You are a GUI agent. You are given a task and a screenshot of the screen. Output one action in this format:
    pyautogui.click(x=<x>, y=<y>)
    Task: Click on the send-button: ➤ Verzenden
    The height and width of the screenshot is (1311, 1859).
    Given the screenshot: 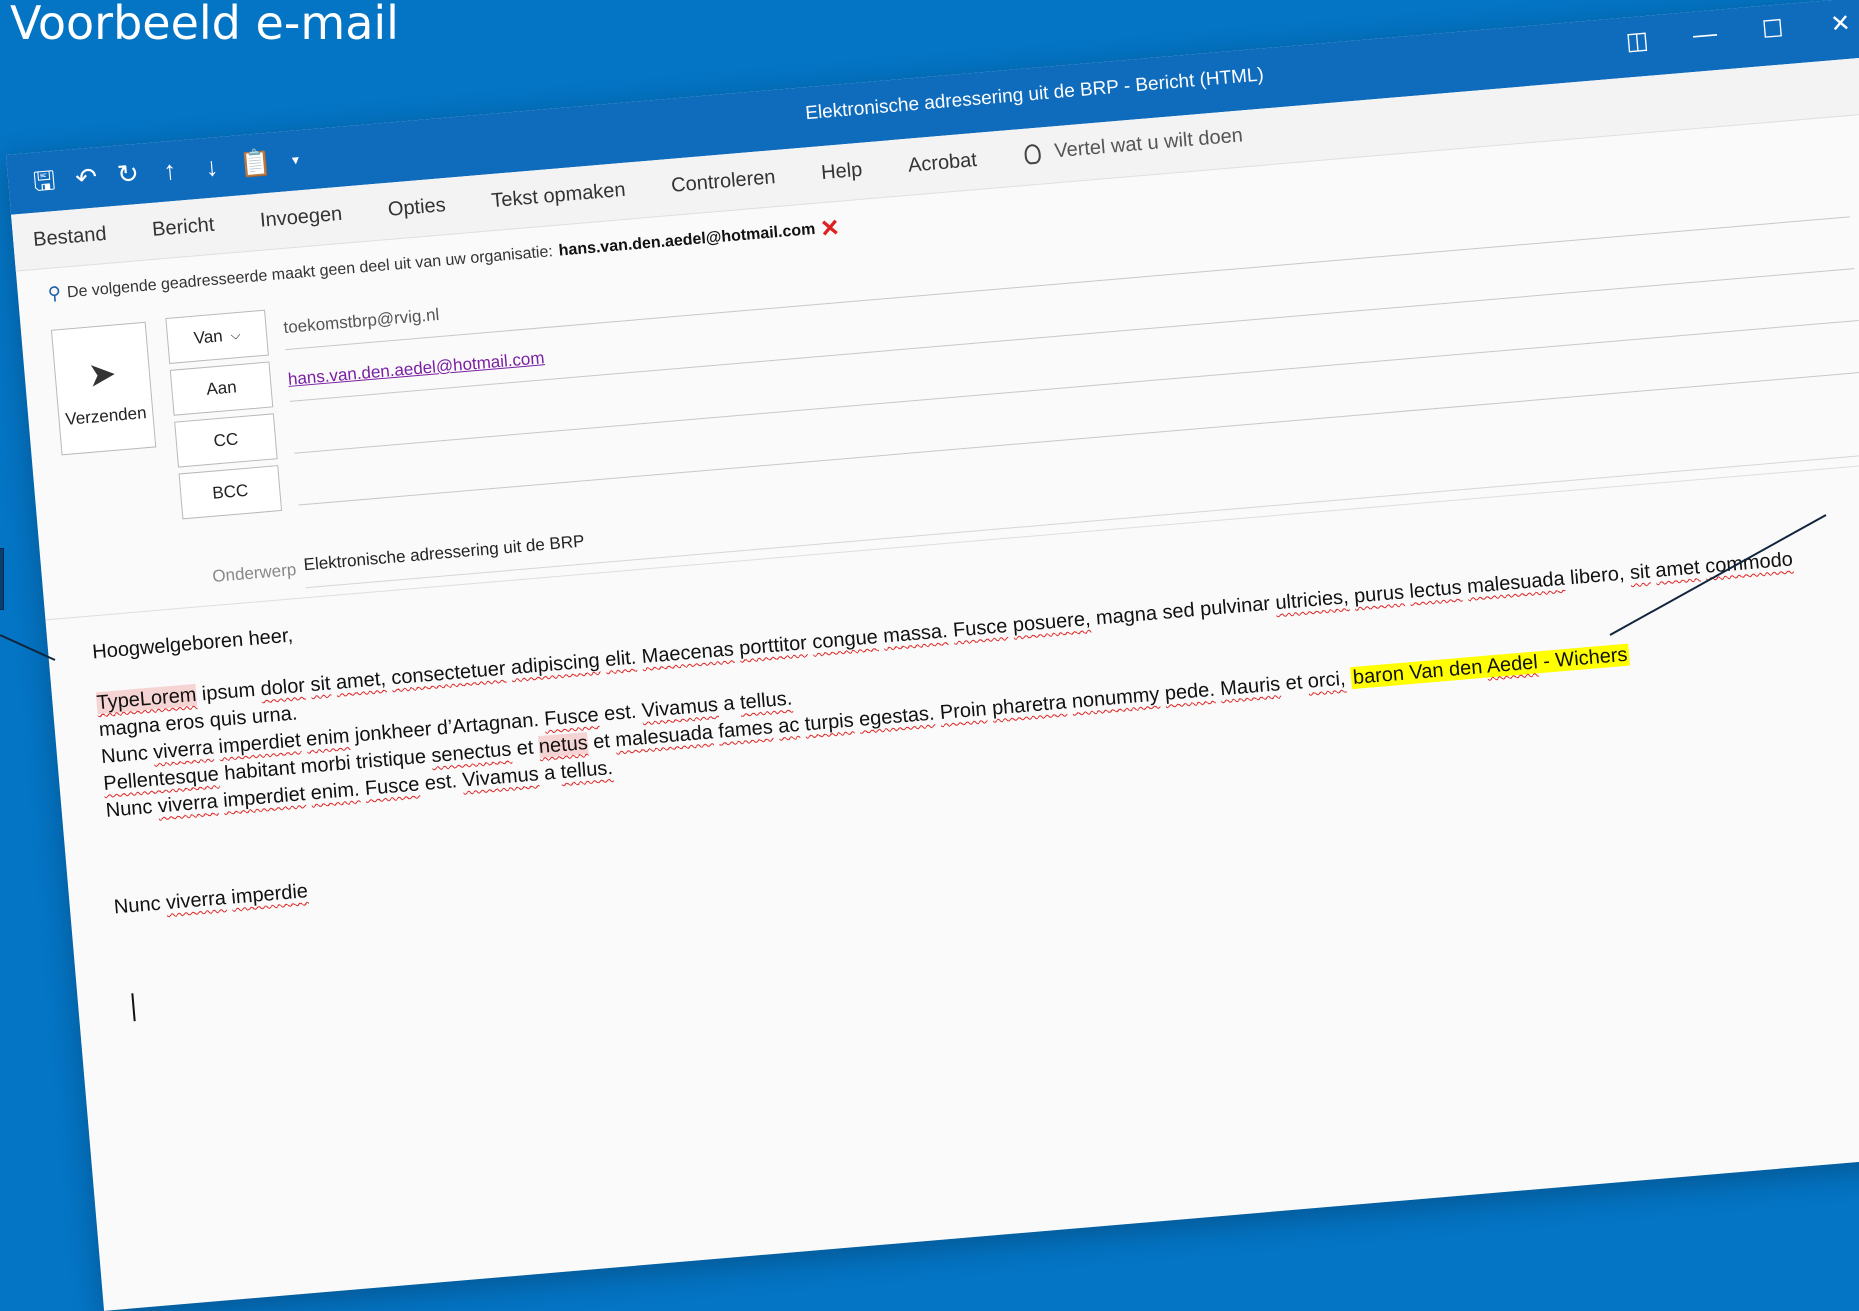 What is the action you would take?
    pyautogui.click(x=103, y=388)
    